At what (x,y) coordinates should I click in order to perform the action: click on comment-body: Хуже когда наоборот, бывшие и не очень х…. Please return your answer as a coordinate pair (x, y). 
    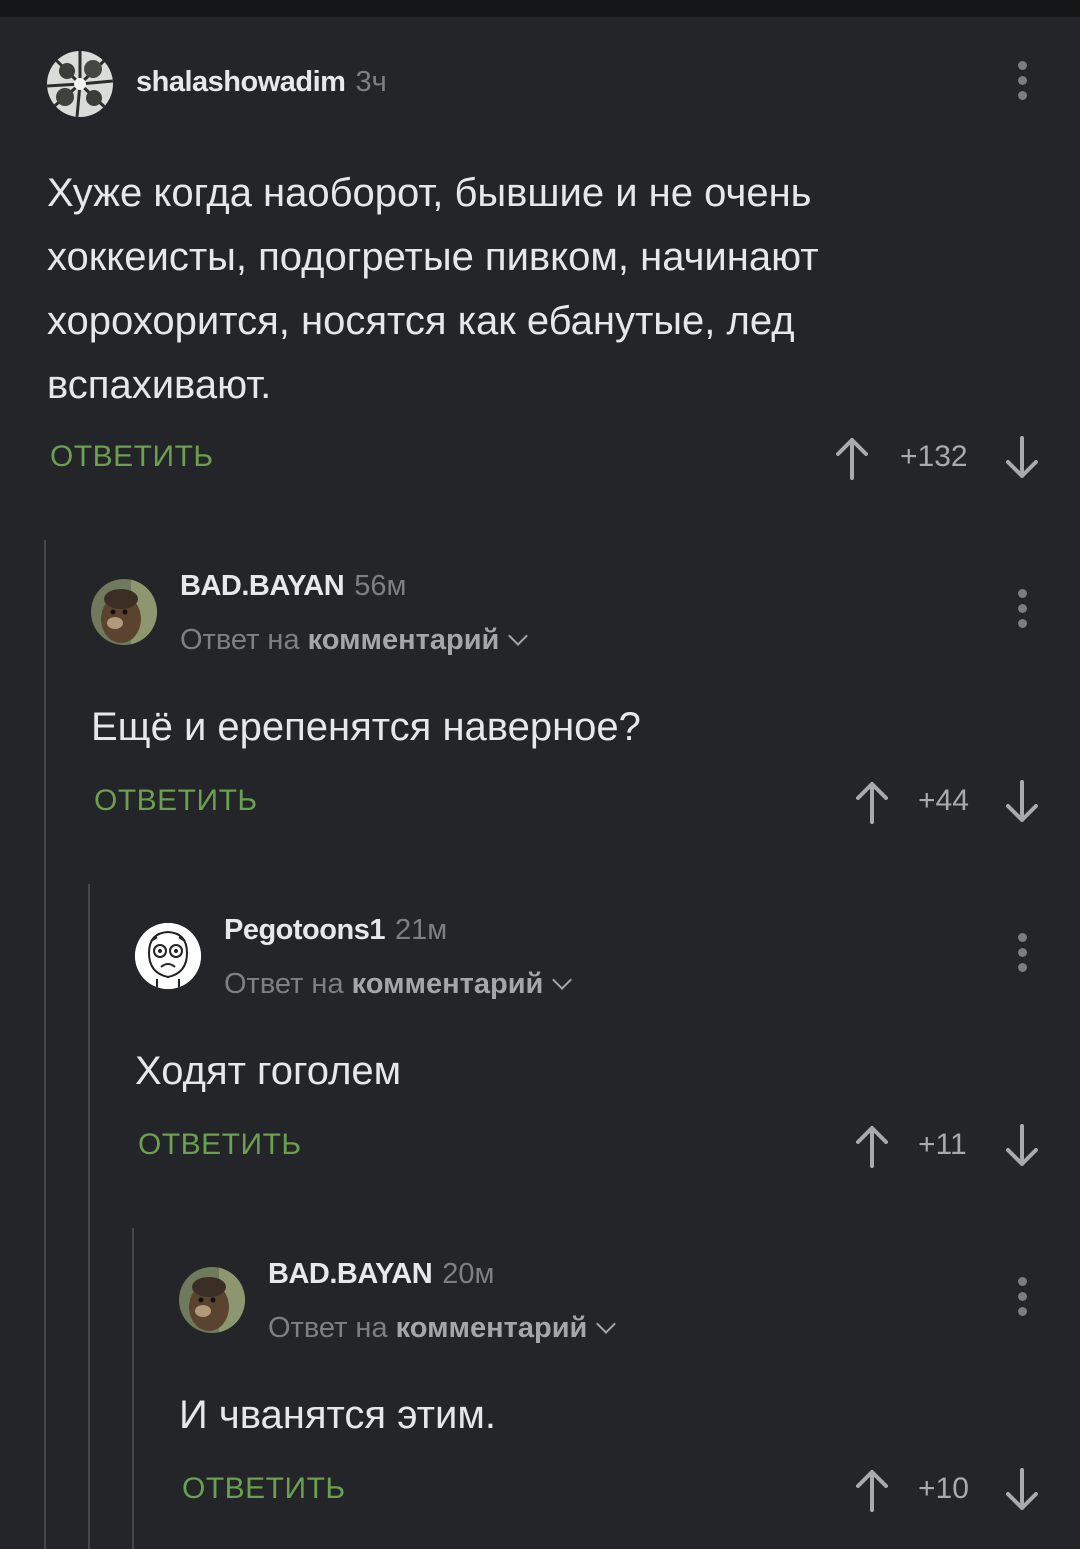
    Looking at the image, I should click on (433, 289).